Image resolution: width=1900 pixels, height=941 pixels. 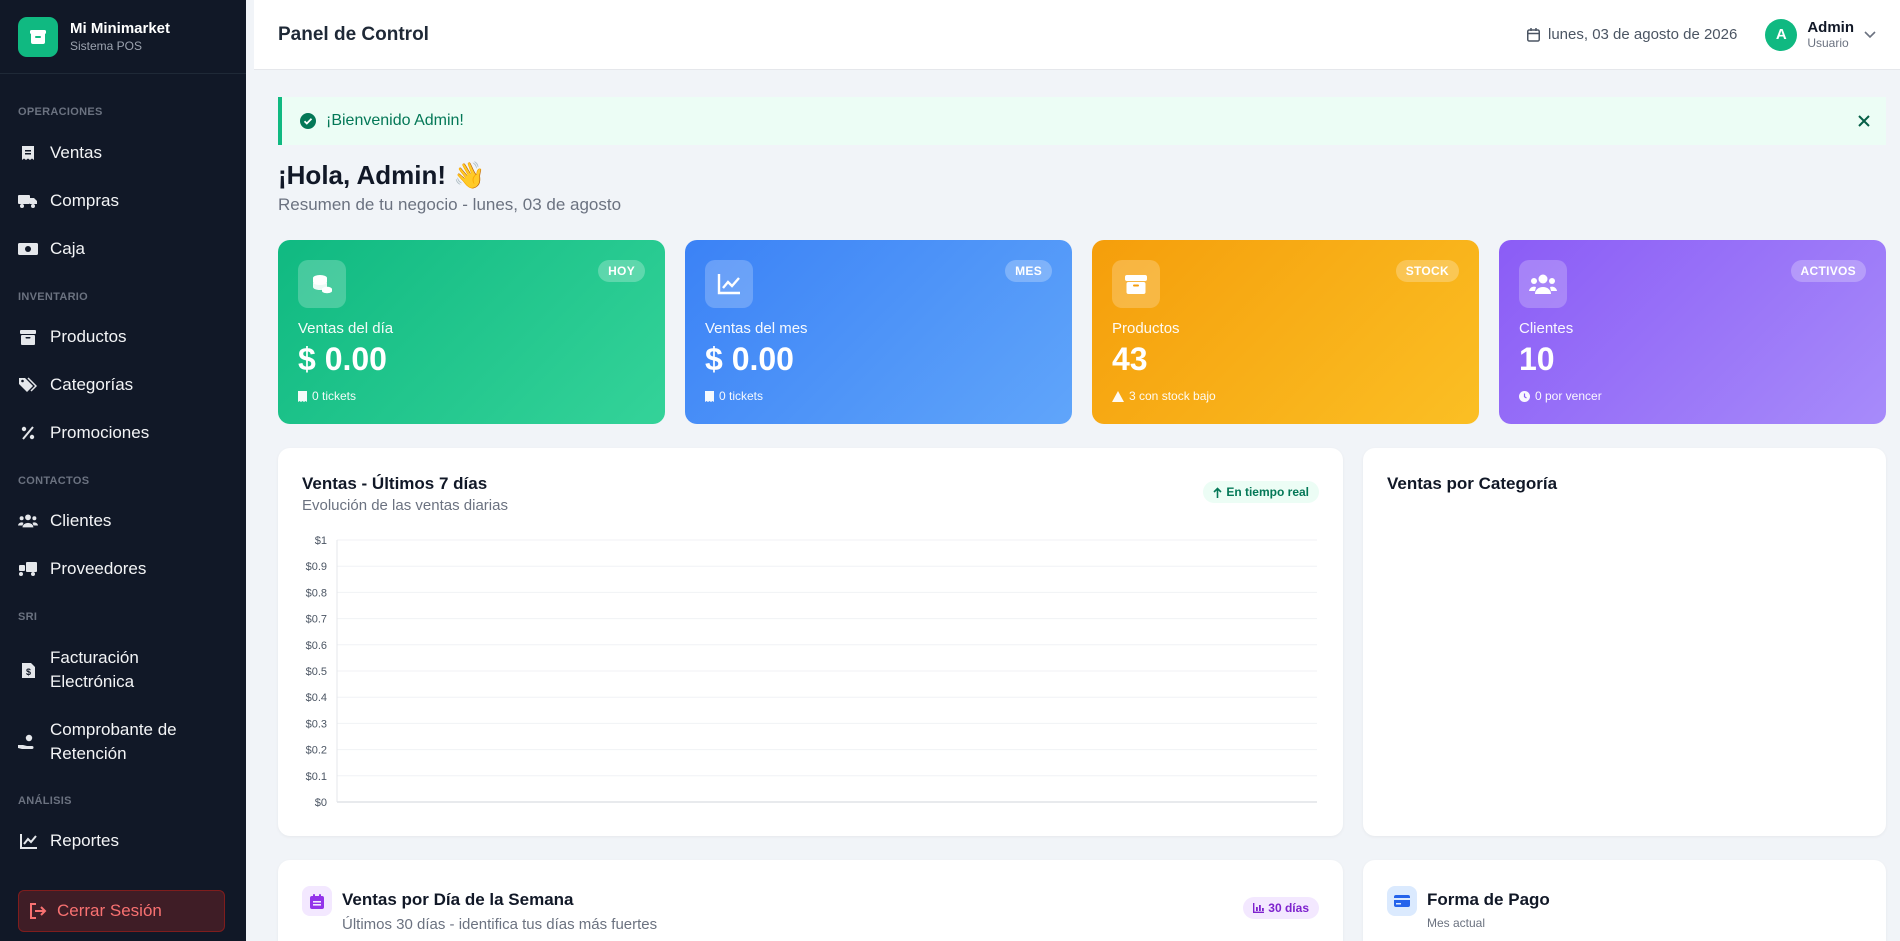 I want to click on y-tick-label: $0.2, so click(x=316, y=751).